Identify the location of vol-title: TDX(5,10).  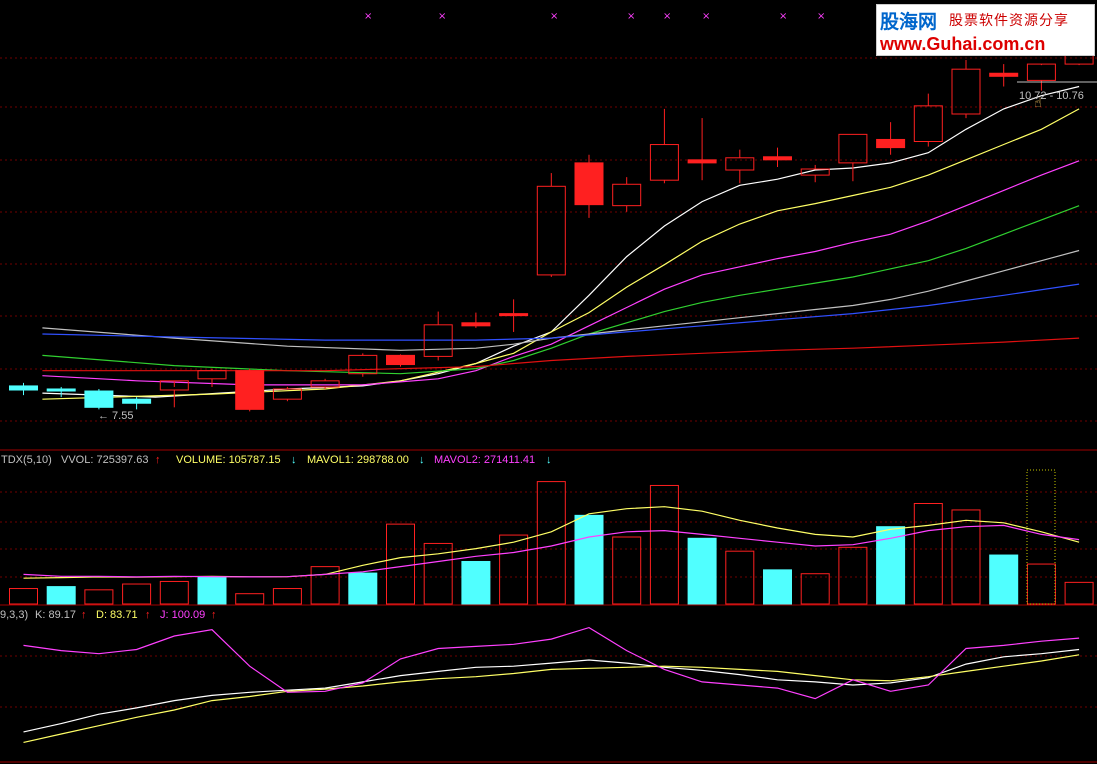
(26, 460).